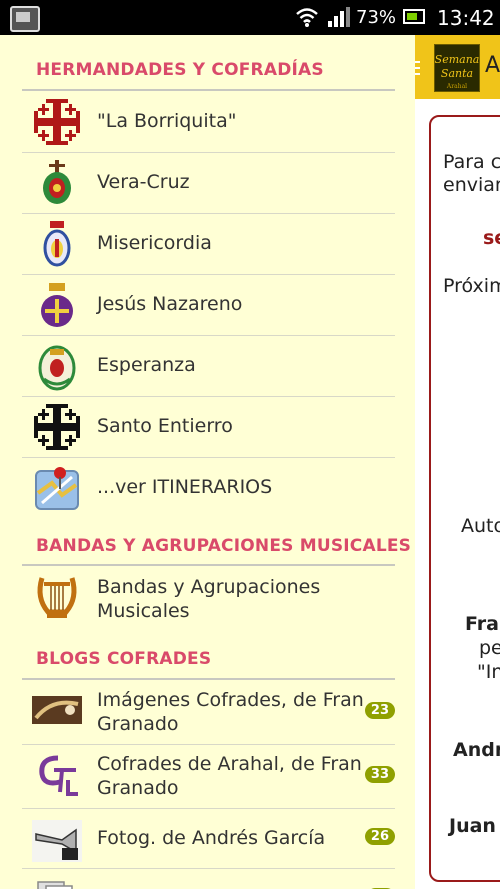  What do you see at coordinates (231, 878) in the screenshot?
I see `drawer-item-label: ...últimas 24 hrs` at bounding box center [231, 878].